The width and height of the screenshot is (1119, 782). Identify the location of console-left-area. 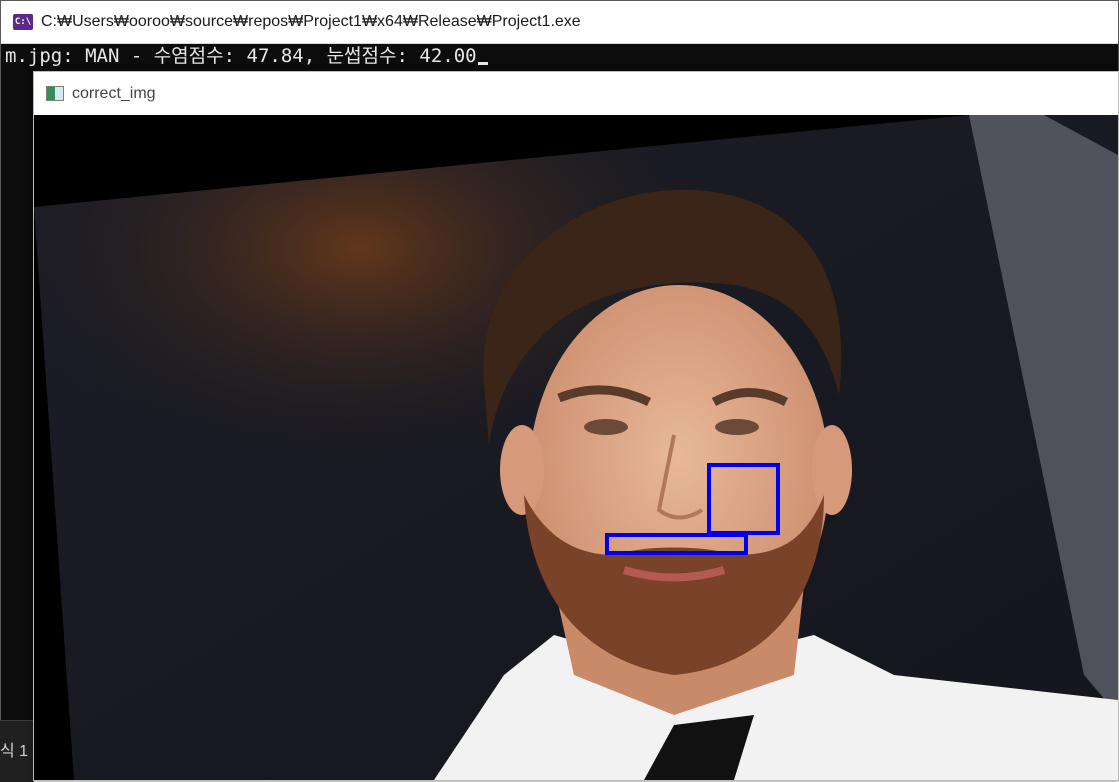
(18, 396).